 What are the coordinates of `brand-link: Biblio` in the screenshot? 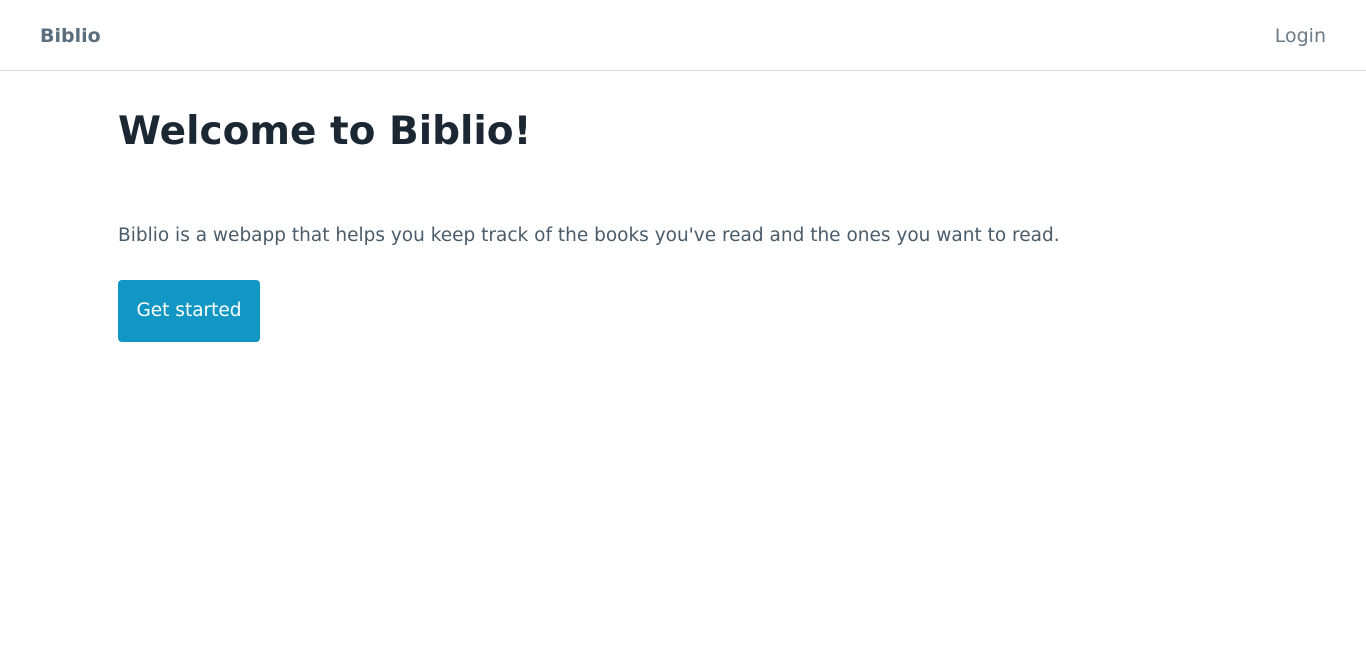 It's located at (70, 36).